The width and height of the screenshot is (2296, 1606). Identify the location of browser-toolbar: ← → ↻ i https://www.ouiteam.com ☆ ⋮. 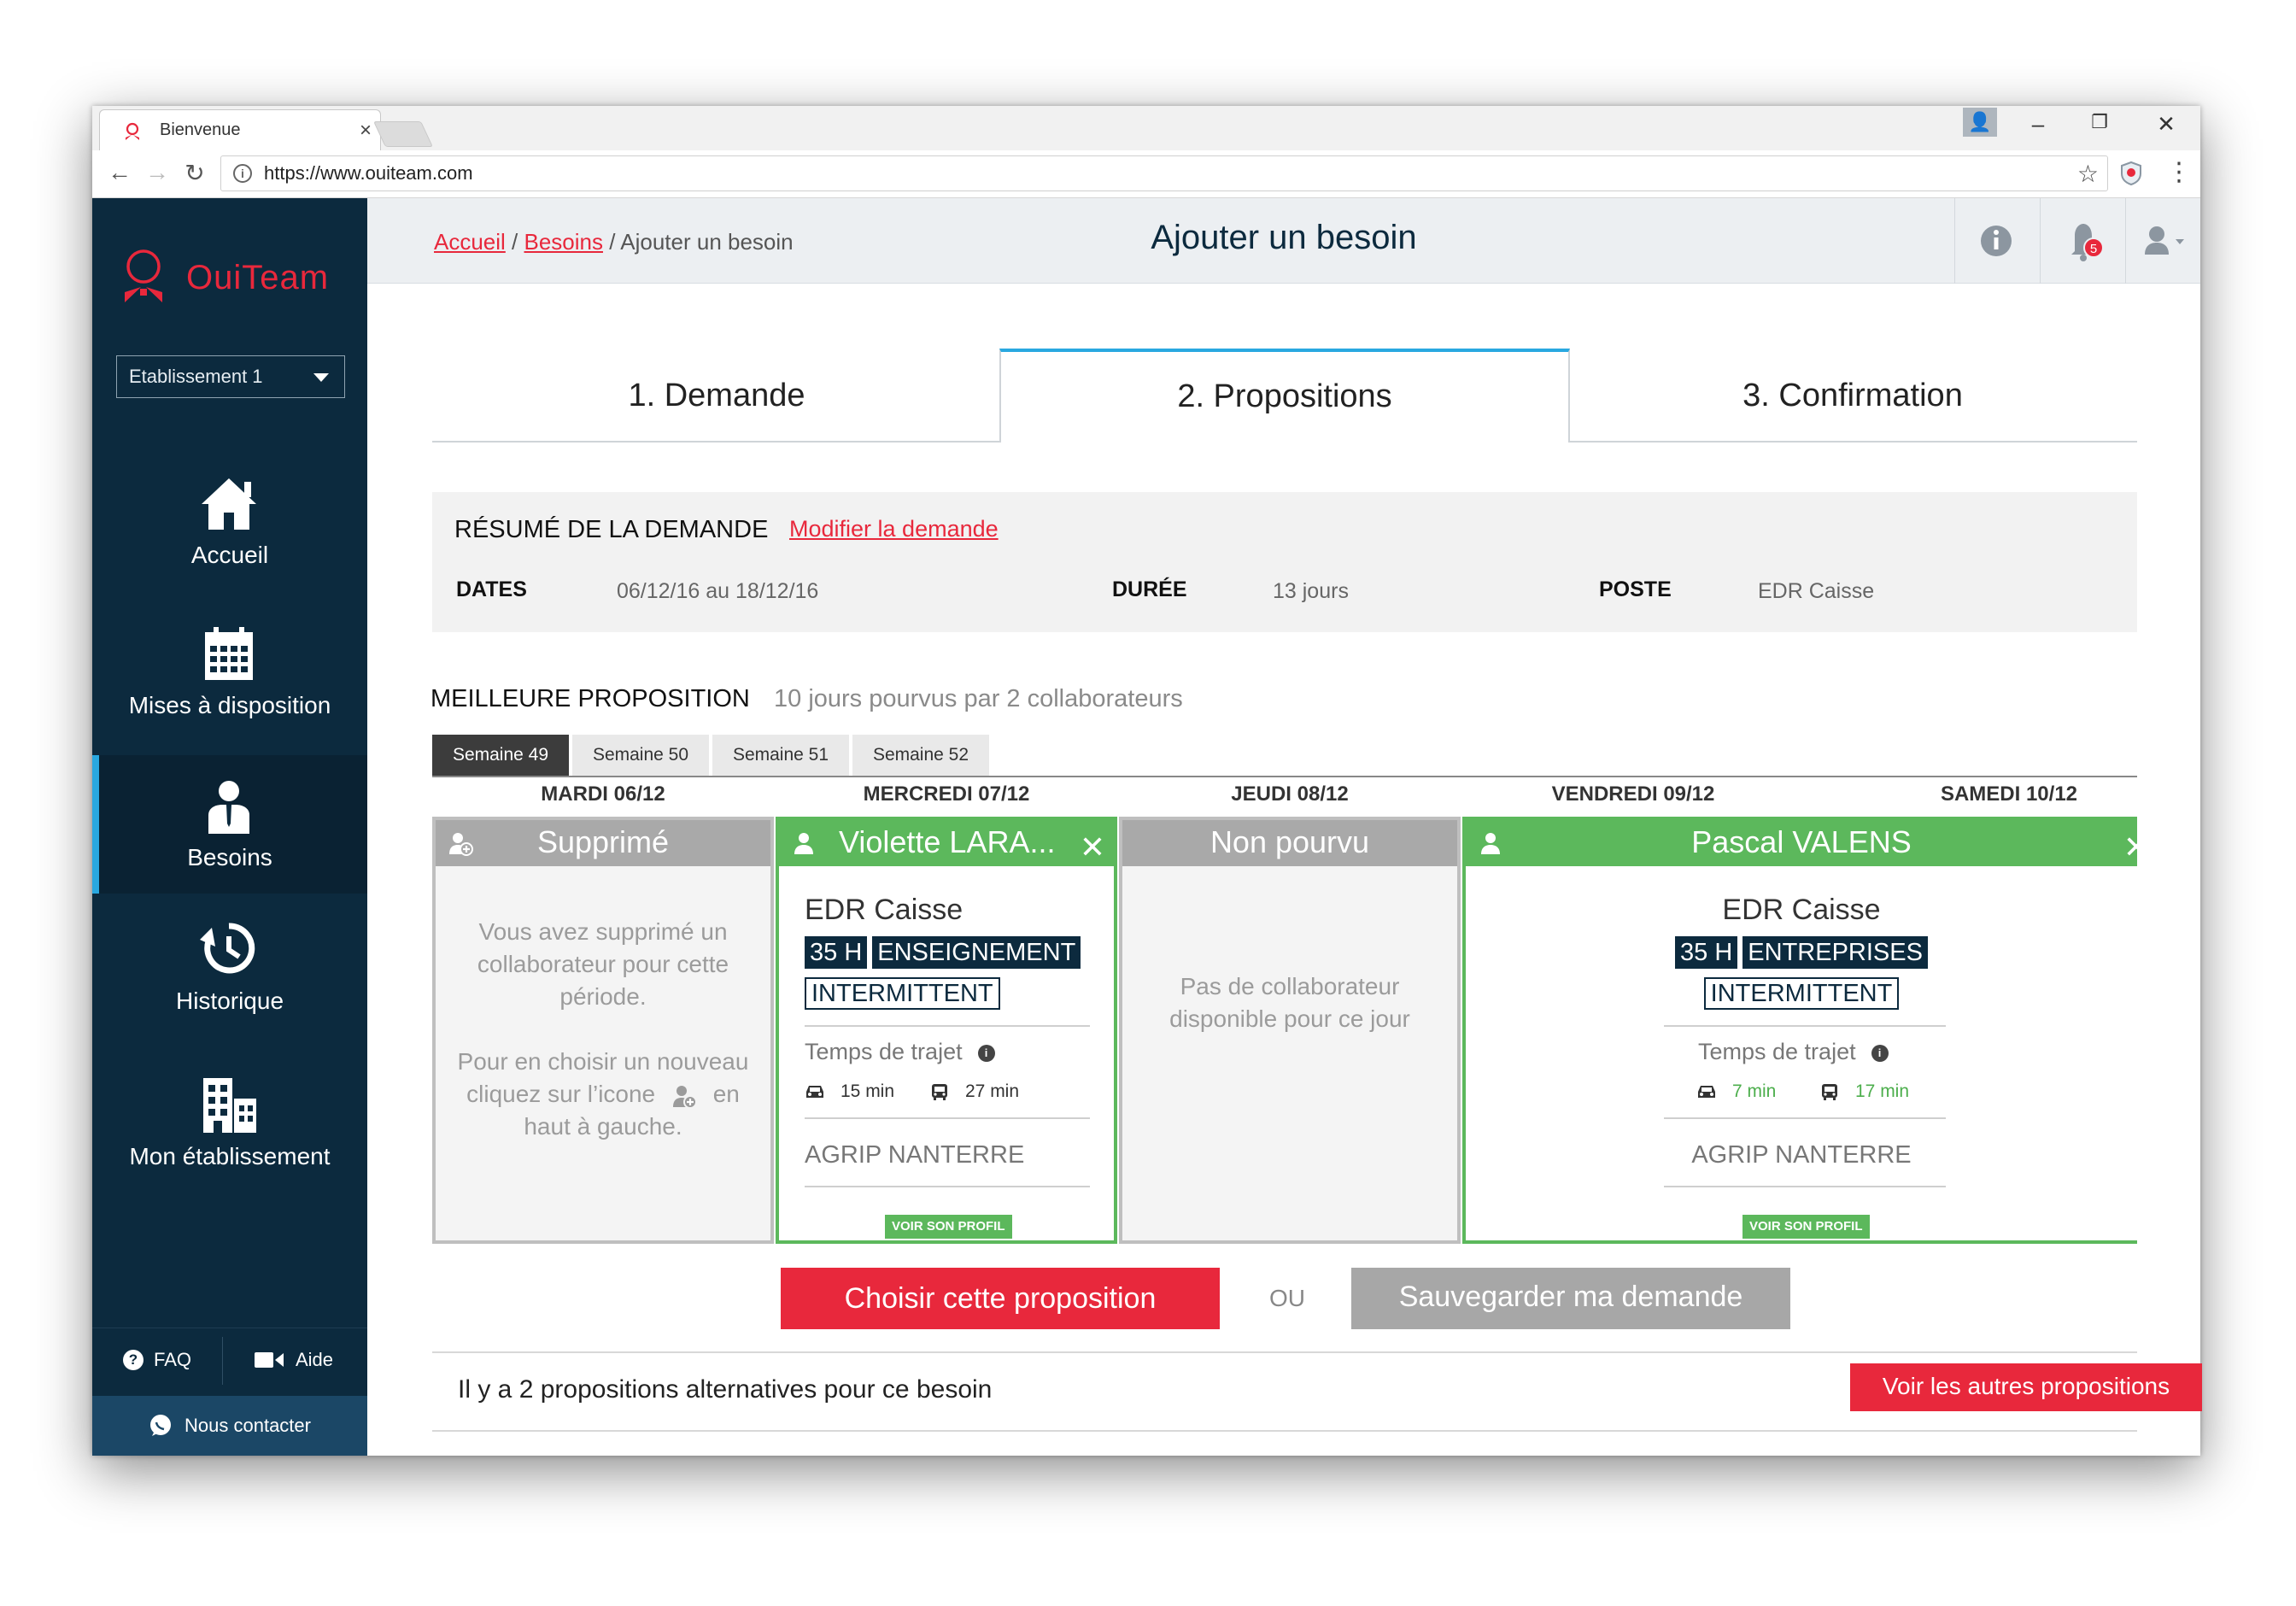
(1146, 174).